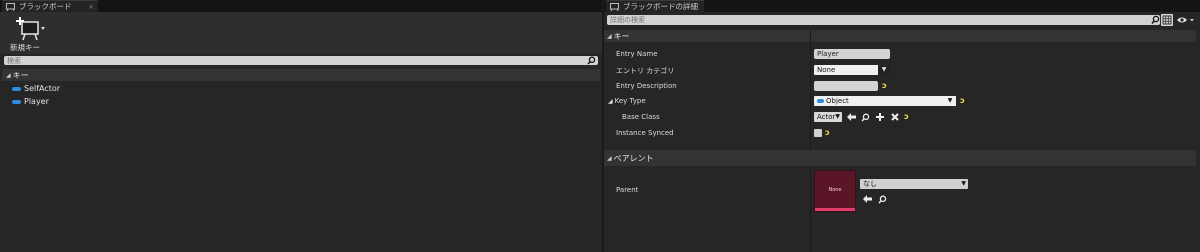 The width and height of the screenshot is (1200, 252). I want to click on list-item: Player, so click(30, 101).